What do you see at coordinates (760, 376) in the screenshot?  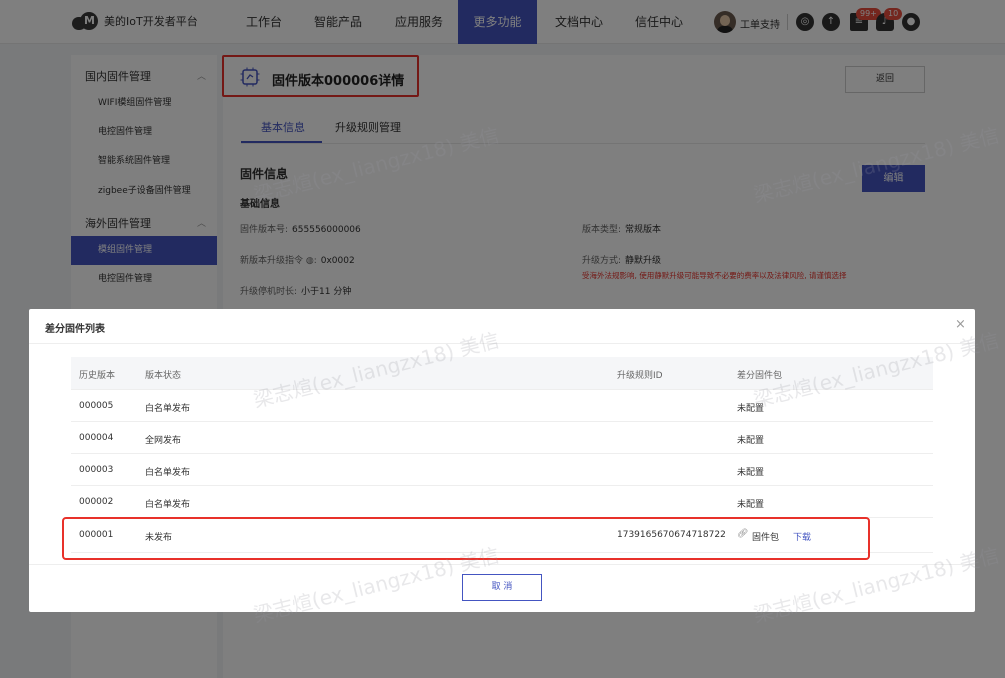 I see `column-header-diff-package: 差分固件包` at bounding box center [760, 376].